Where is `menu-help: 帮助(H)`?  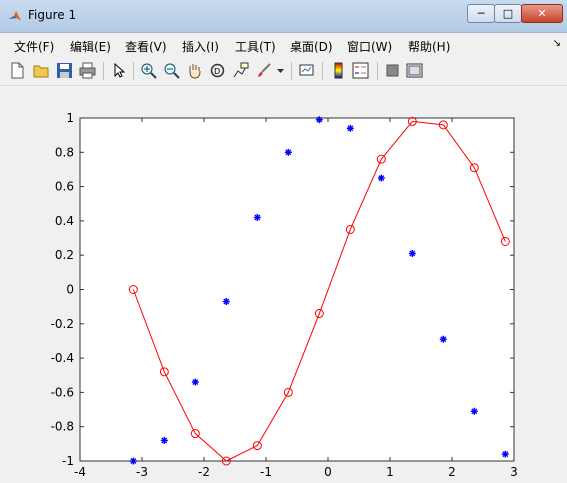 menu-help: 帮助(H) is located at coordinates (429, 46).